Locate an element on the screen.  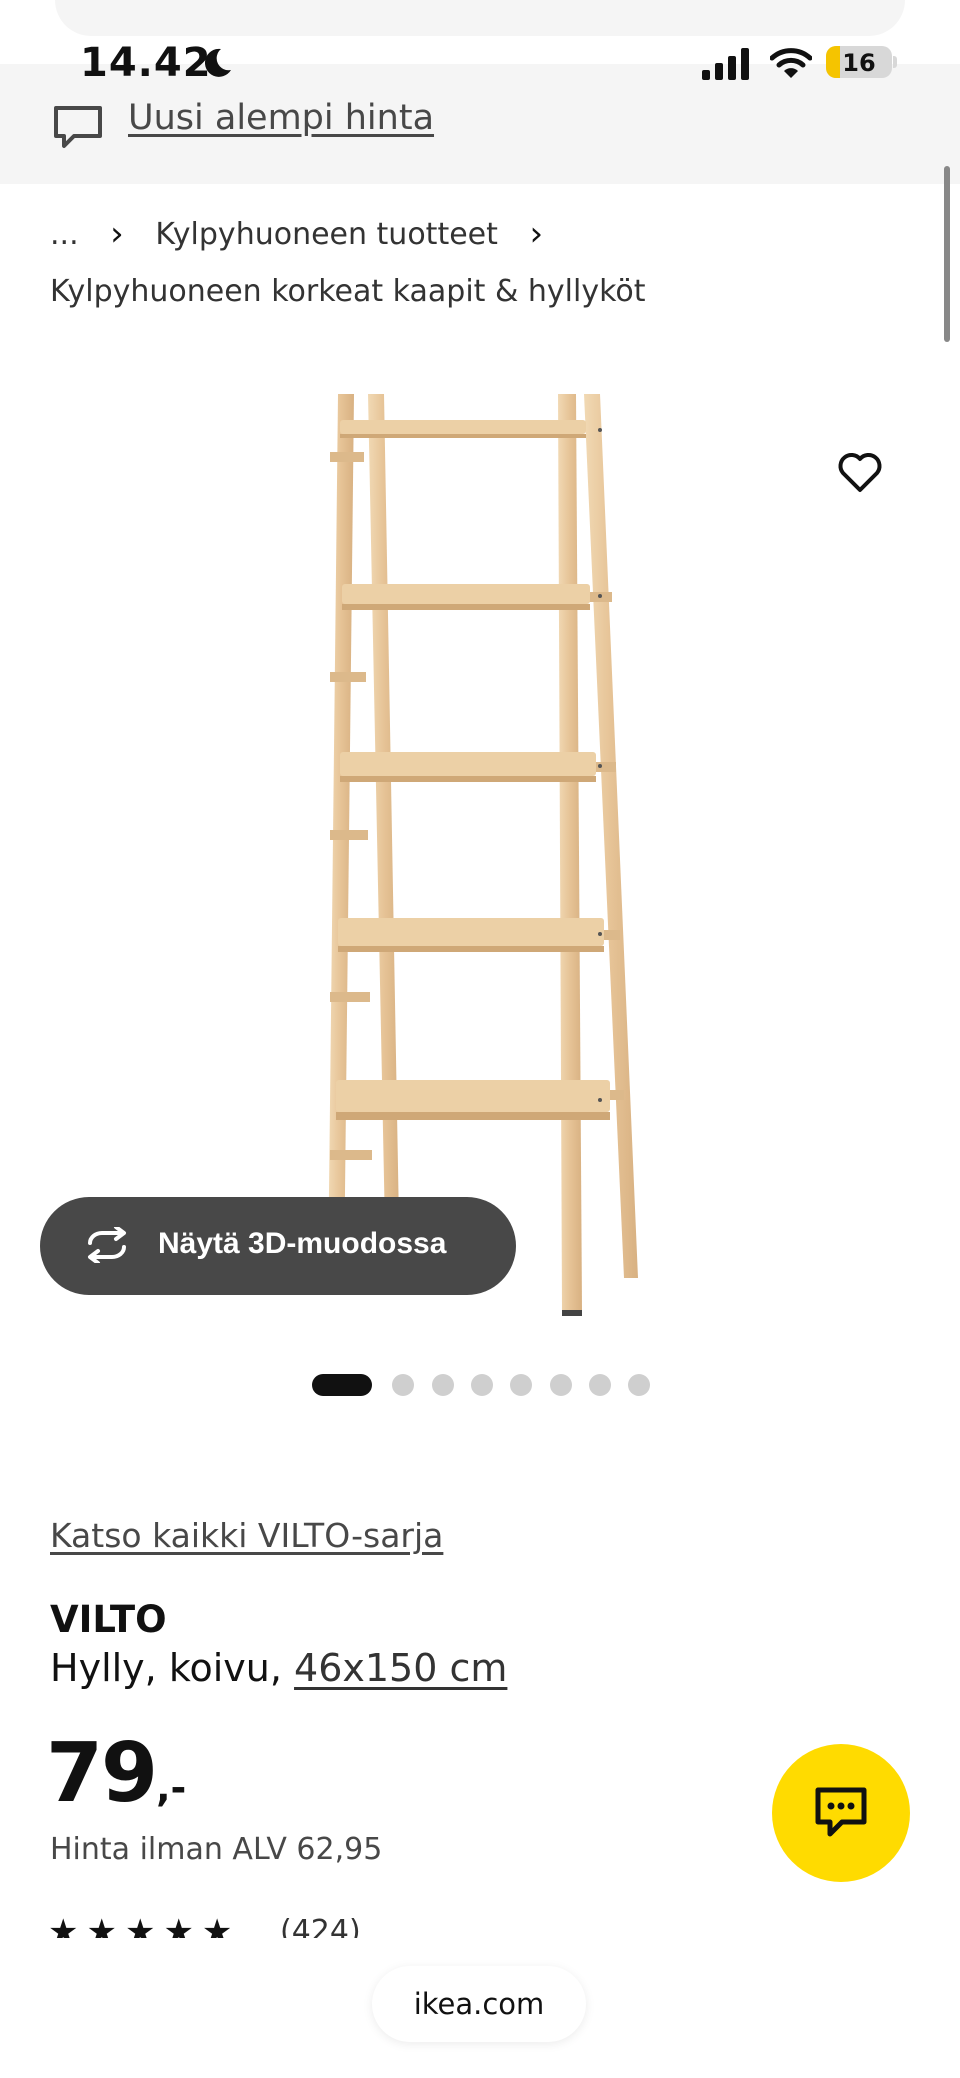
chat-icon is located at coordinates (841, 1812).